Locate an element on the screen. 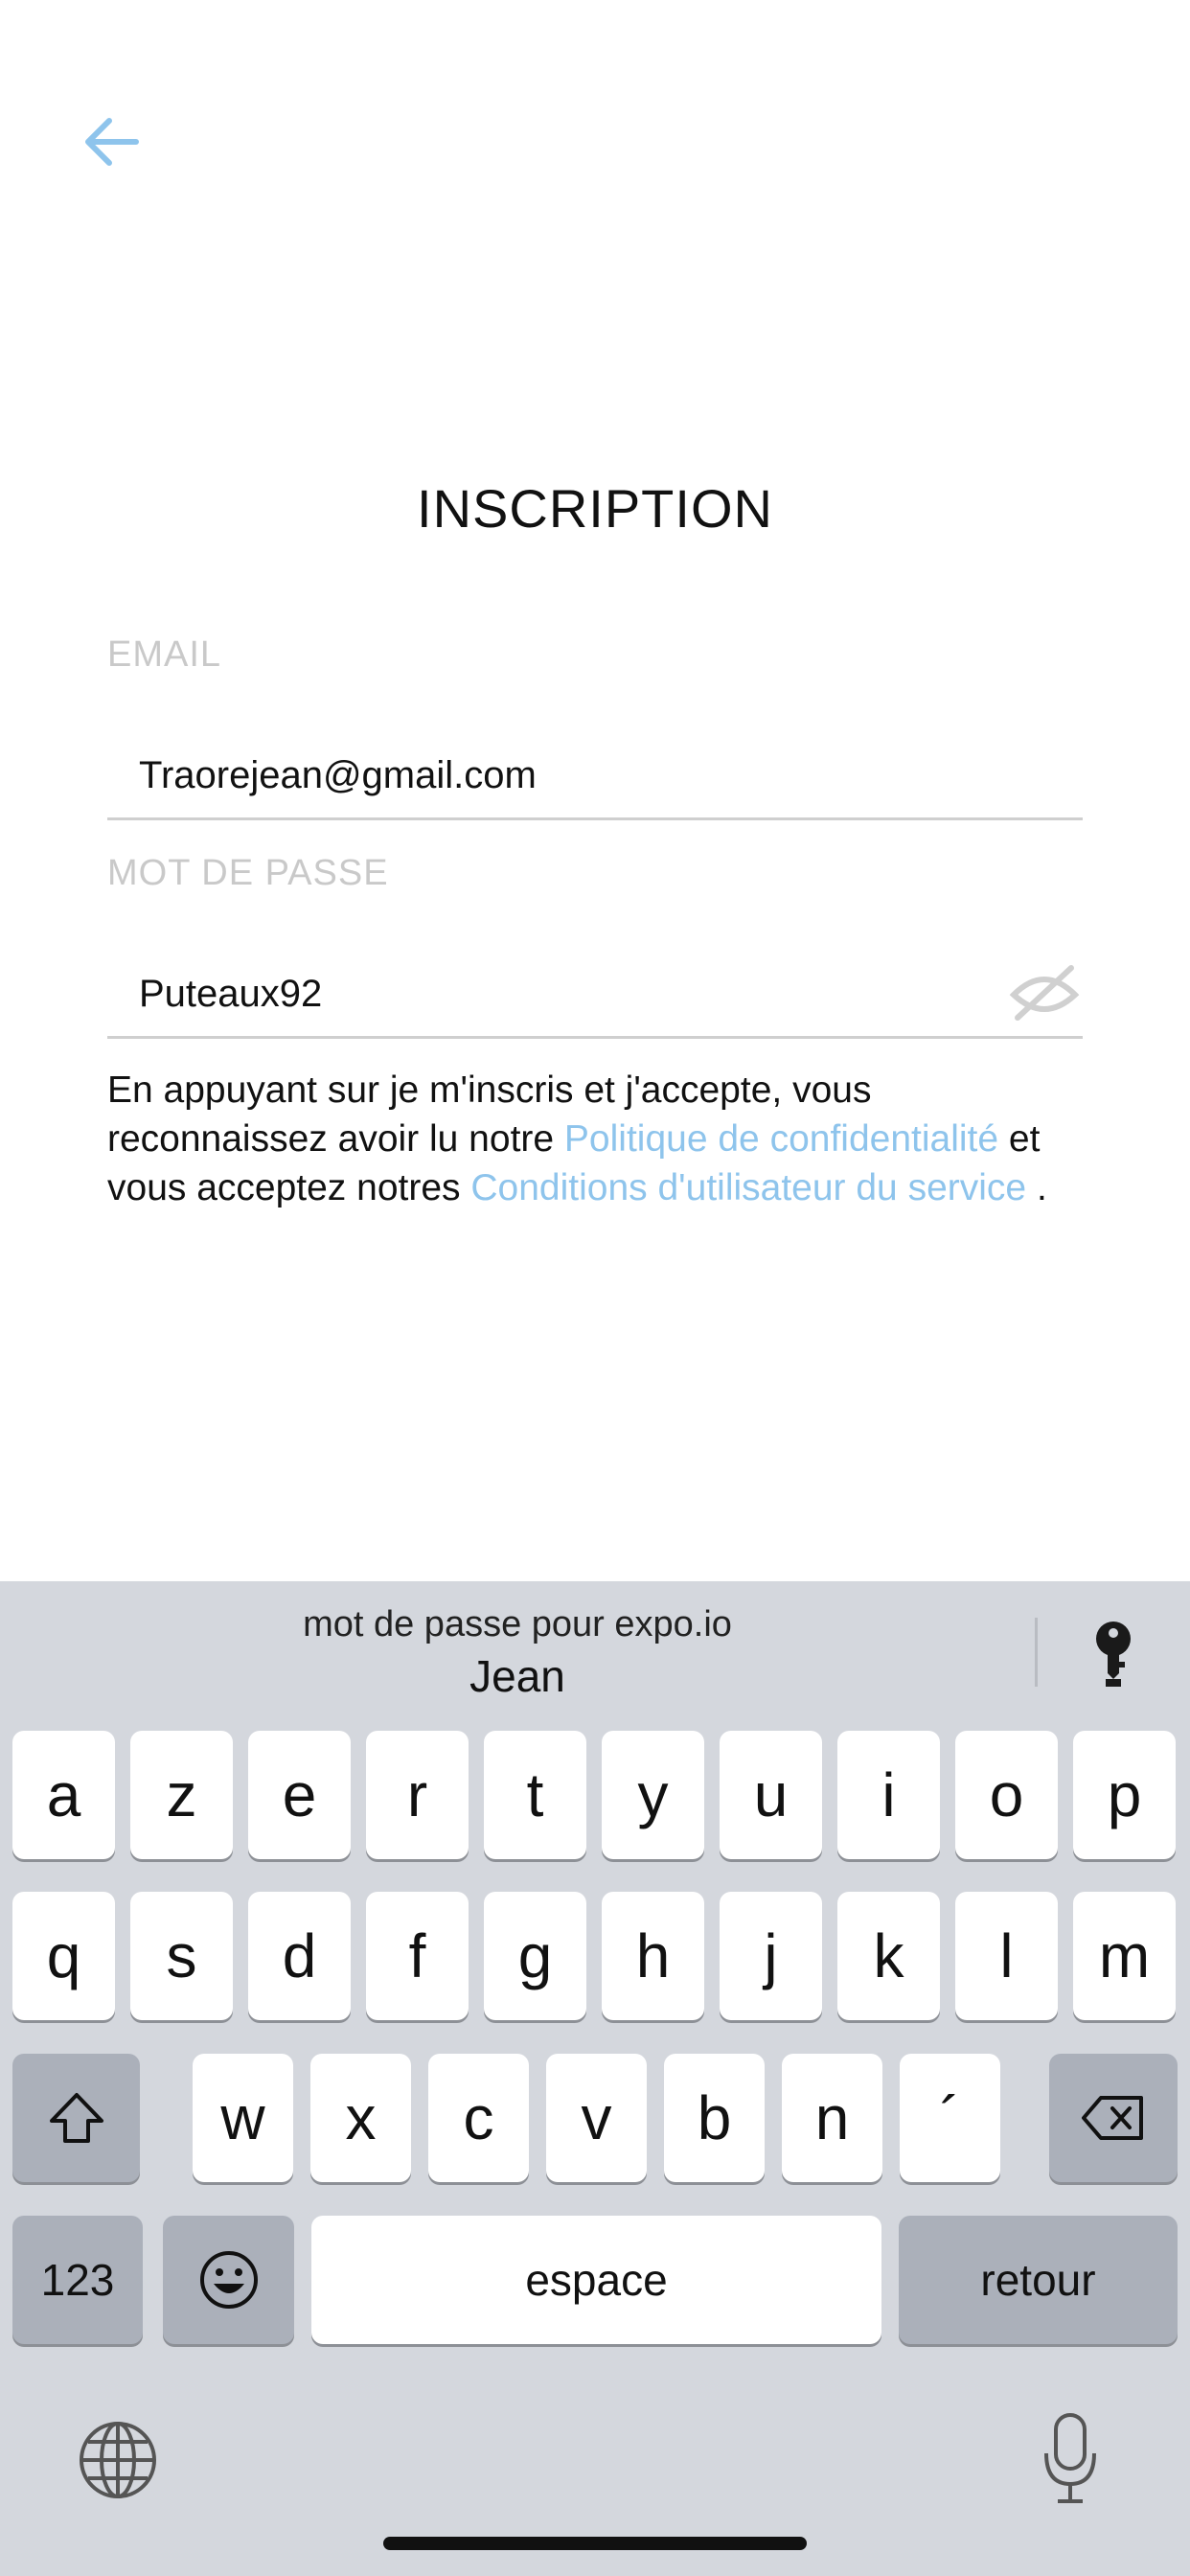 The width and height of the screenshot is (1190, 2576). password-field is located at coordinates (595, 996).